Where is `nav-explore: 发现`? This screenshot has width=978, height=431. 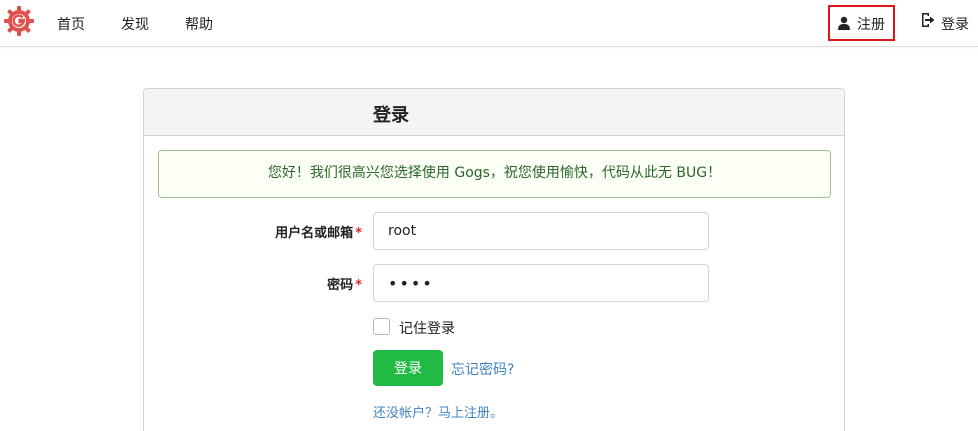
nav-explore: 发现 is located at coordinates (135, 24).